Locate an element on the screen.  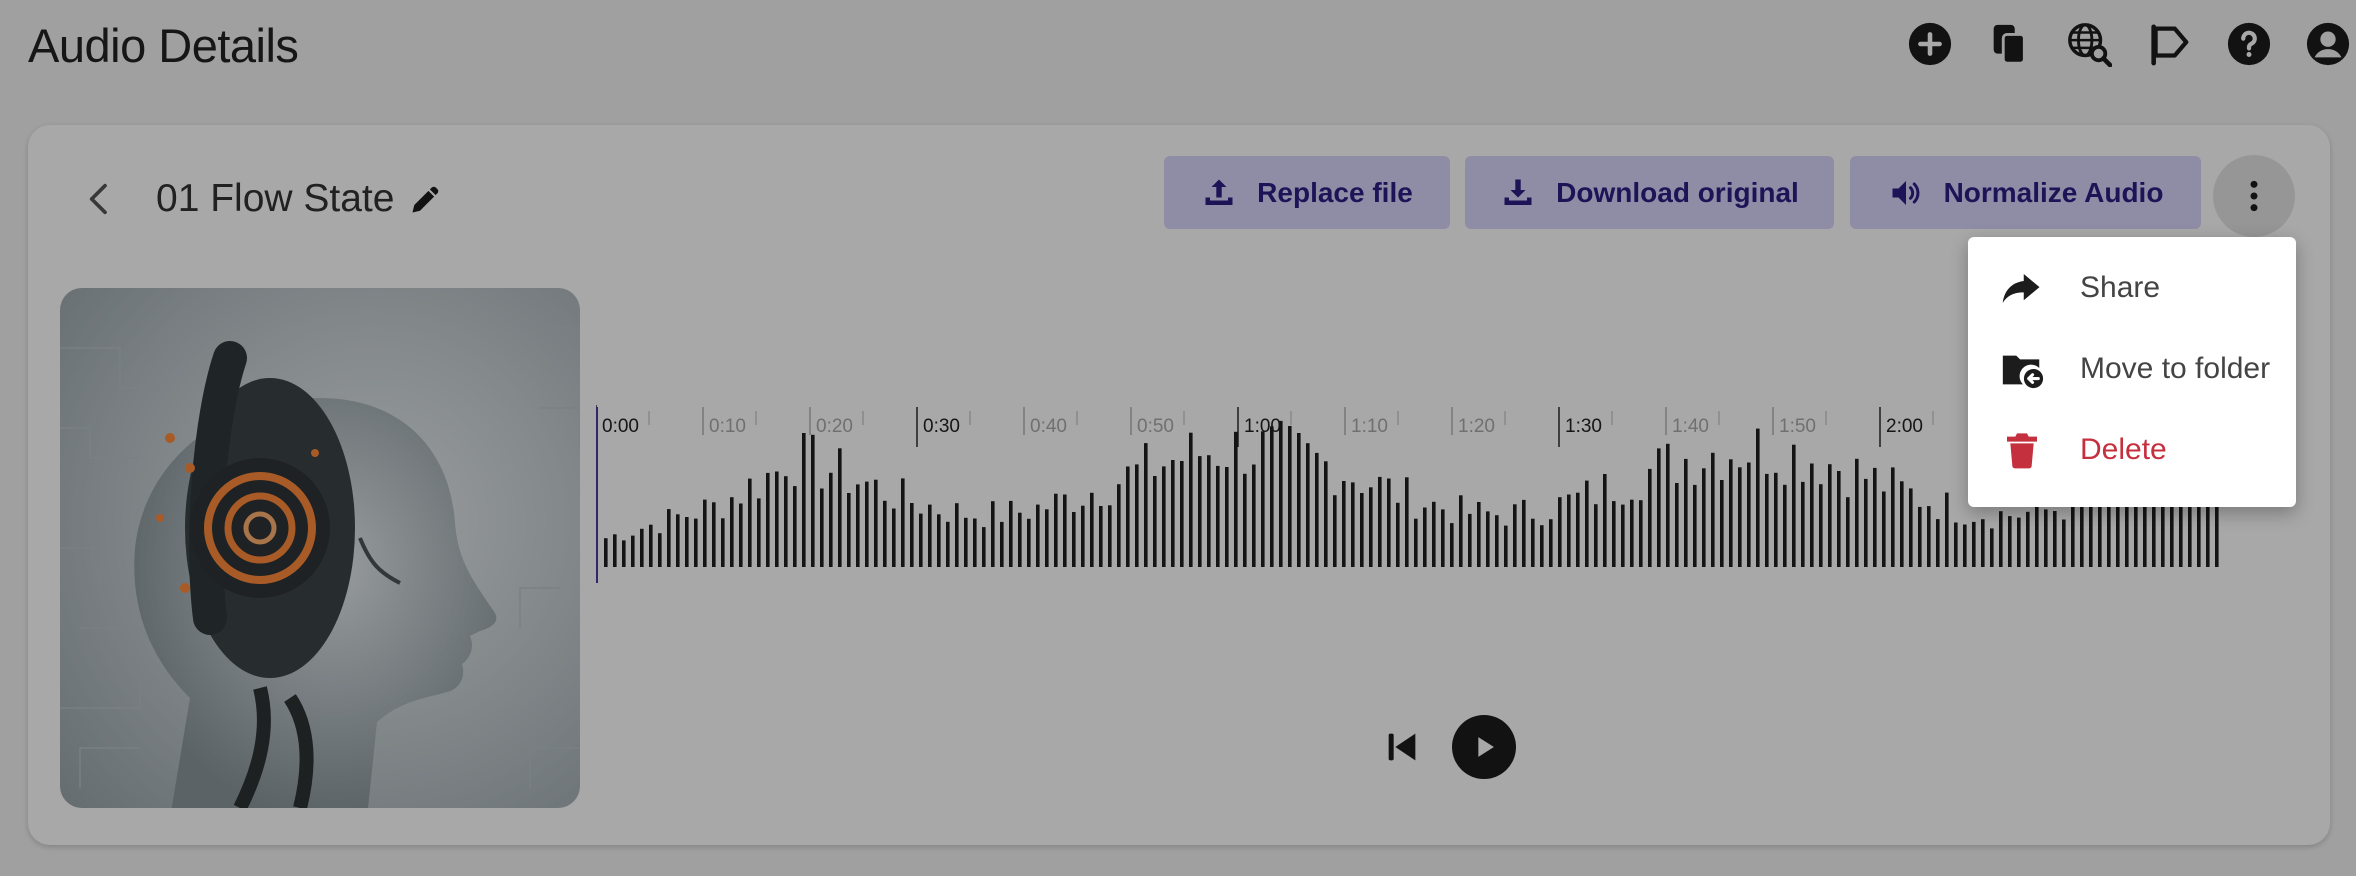
share-icon is located at coordinates (2022, 288).